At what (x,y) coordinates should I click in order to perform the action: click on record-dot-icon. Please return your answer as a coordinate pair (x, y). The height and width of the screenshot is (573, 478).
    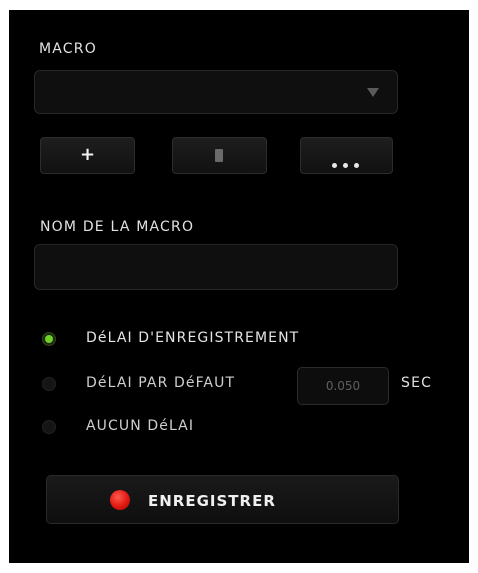
    Looking at the image, I should click on (120, 500).